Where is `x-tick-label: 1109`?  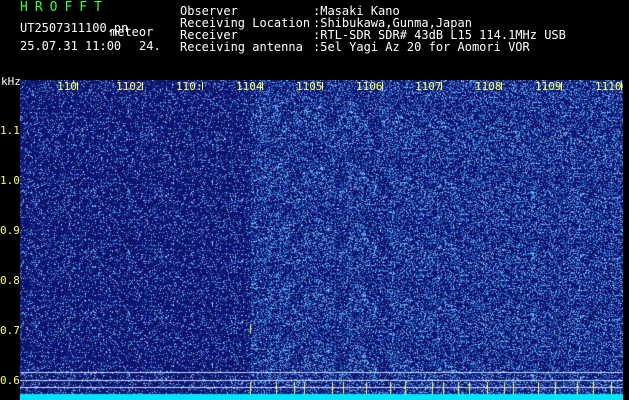 x-tick-label: 1109 is located at coordinates (548, 86).